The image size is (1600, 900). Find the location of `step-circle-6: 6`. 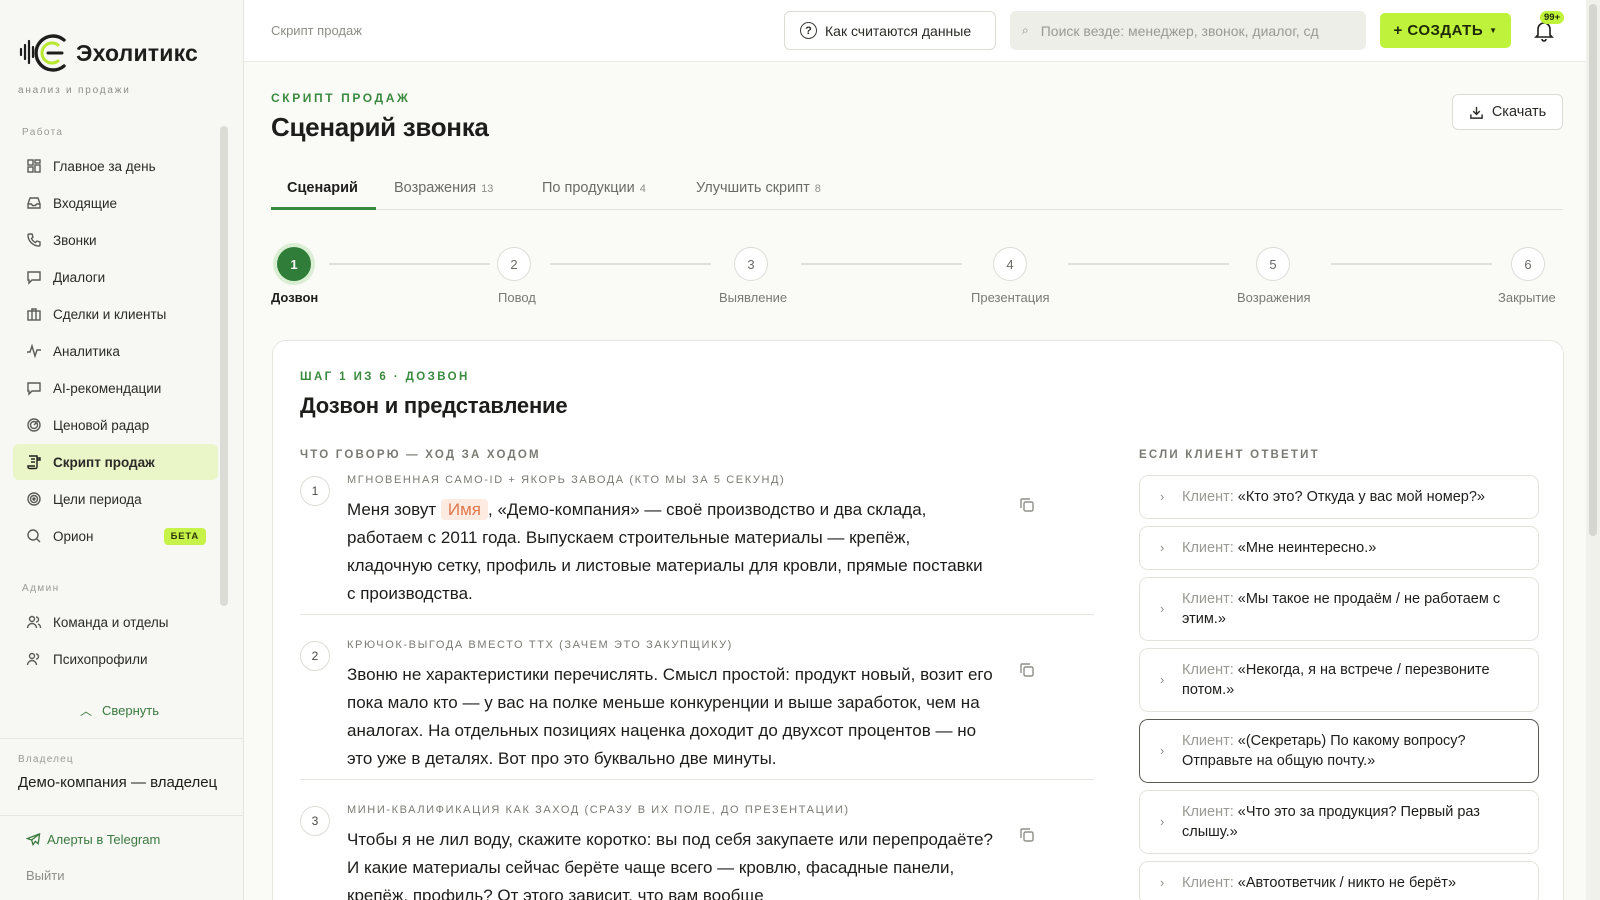

step-circle-6: 6 is located at coordinates (1528, 264).